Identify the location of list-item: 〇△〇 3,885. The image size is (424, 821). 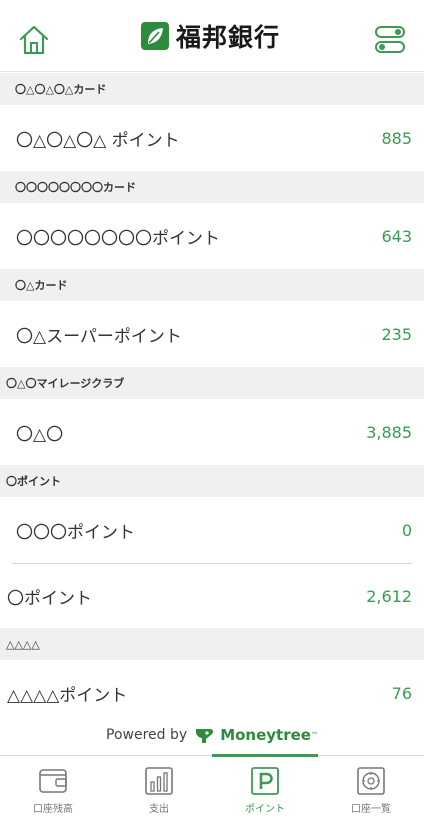
(212, 432).